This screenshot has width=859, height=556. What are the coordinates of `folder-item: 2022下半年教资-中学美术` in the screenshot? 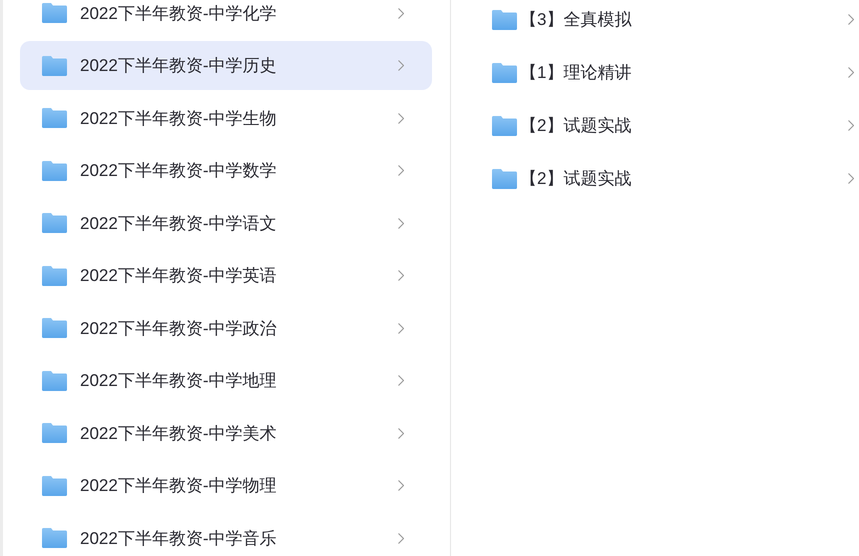 It's located at (226, 433).